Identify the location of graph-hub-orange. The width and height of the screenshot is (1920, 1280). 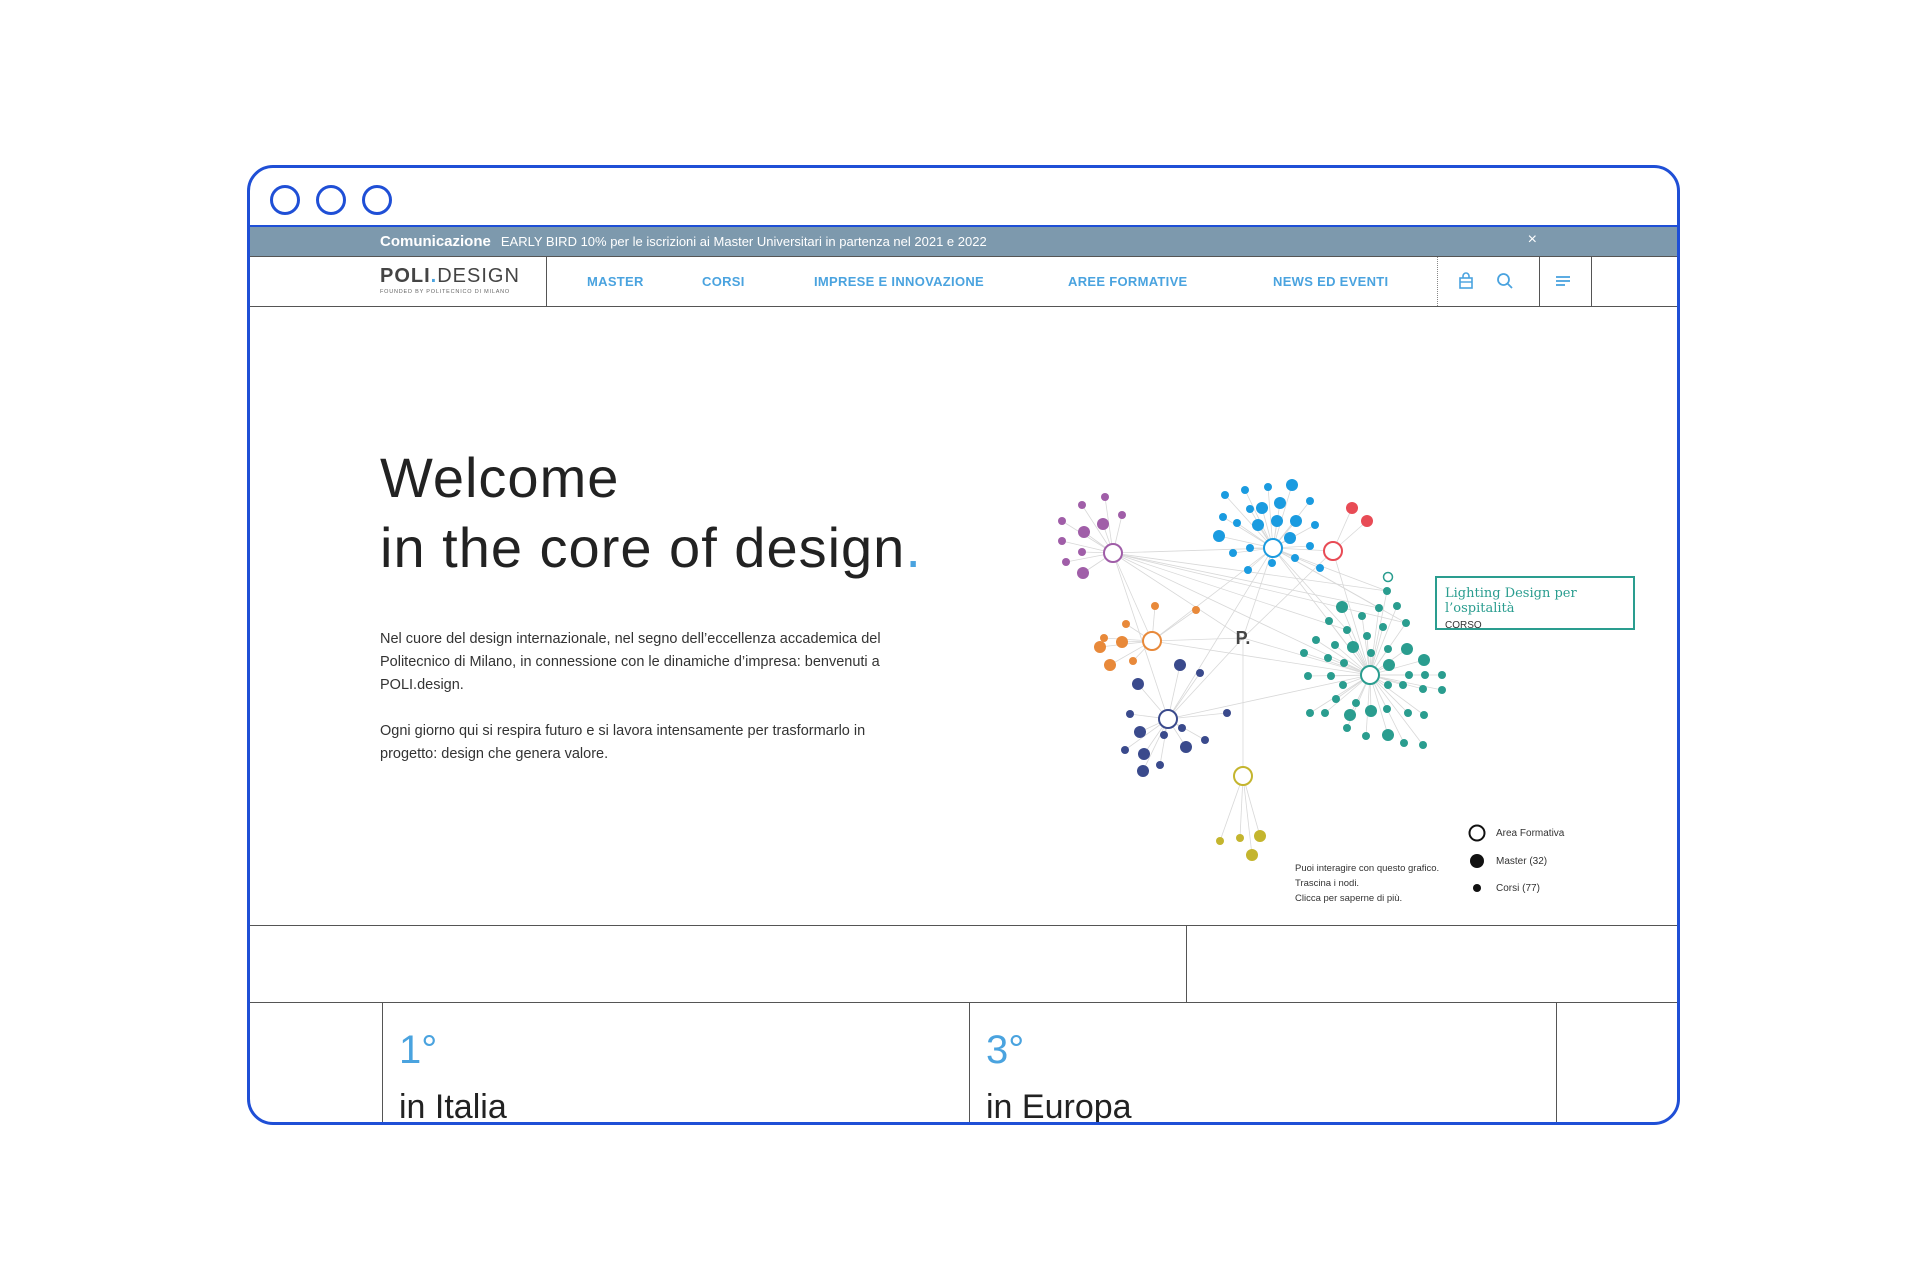
(1152, 641).